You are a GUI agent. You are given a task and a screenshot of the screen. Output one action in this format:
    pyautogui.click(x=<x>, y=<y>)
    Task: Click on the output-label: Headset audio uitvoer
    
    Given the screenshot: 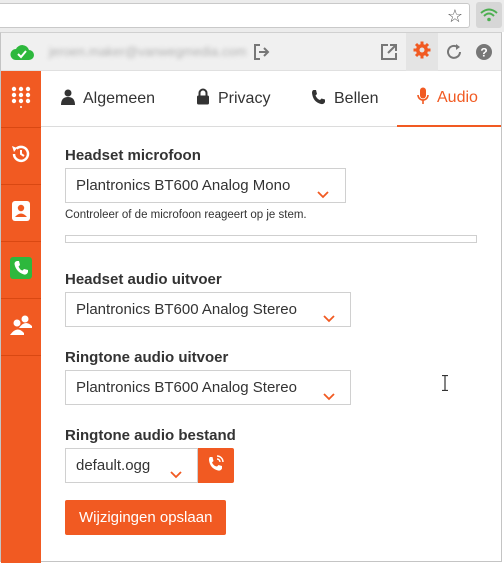 What is the action you would take?
    pyautogui.click(x=143, y=279)
    